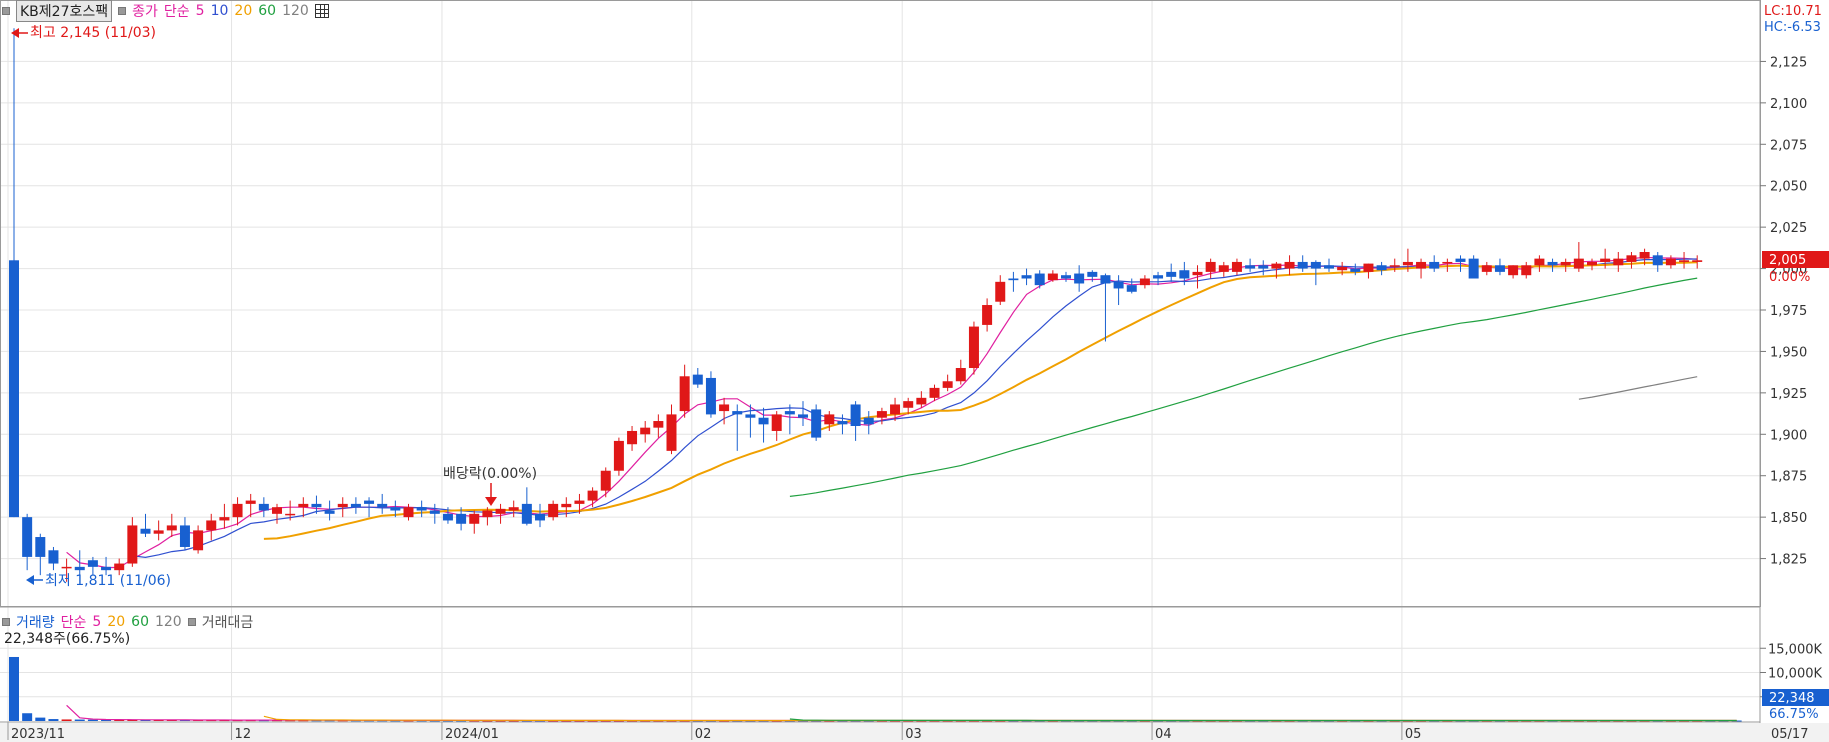  I want to click on x-tick-label: 2024/01, so click(472, 734).